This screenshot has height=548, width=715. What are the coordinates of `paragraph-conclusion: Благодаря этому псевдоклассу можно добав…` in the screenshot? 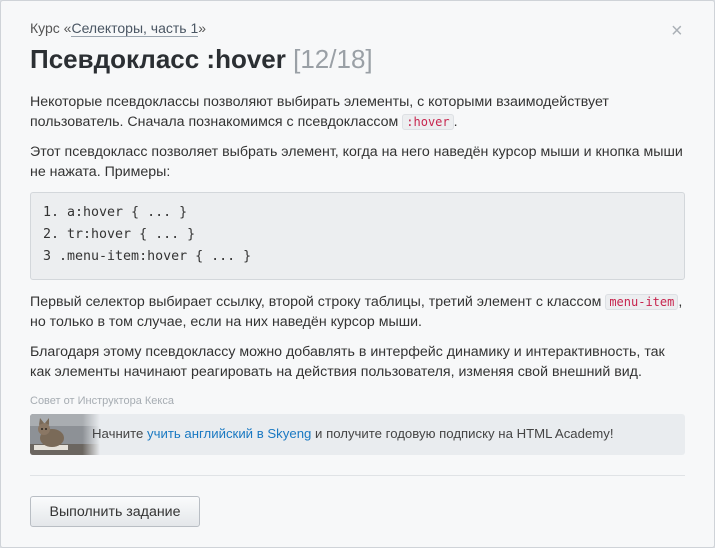 It's located at (347, 362).